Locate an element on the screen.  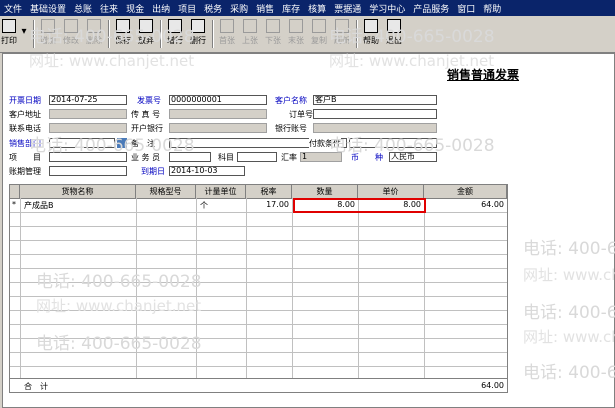
bank-field is located at coordinates (218, 128).